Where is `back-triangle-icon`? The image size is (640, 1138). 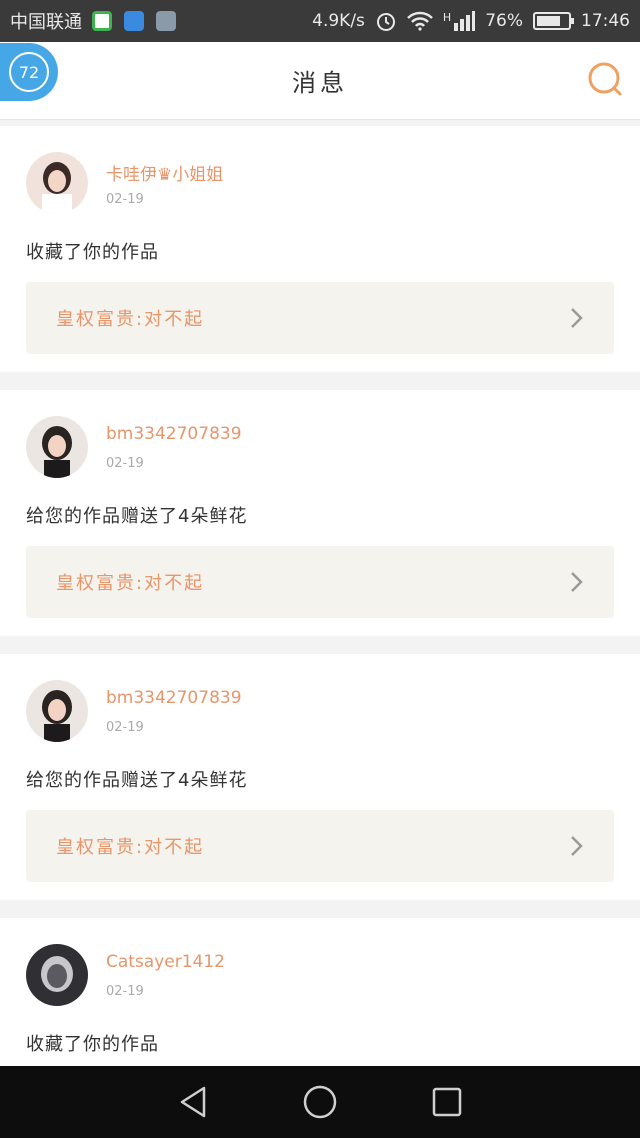 back-triangle-icon is located at coordinates (193, 1102).